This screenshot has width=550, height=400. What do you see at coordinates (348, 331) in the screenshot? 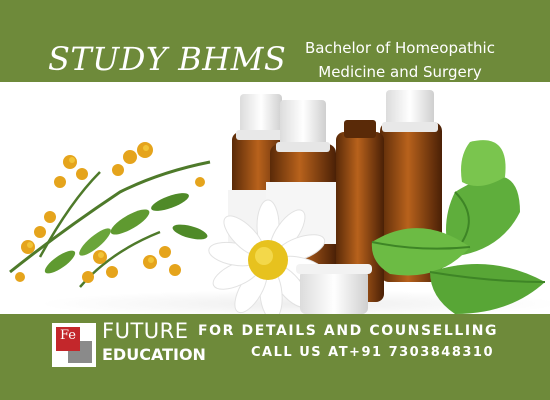
I see `details-text: FOR DETAILS AND COUNSELLING` at bounding box center [348, 331].